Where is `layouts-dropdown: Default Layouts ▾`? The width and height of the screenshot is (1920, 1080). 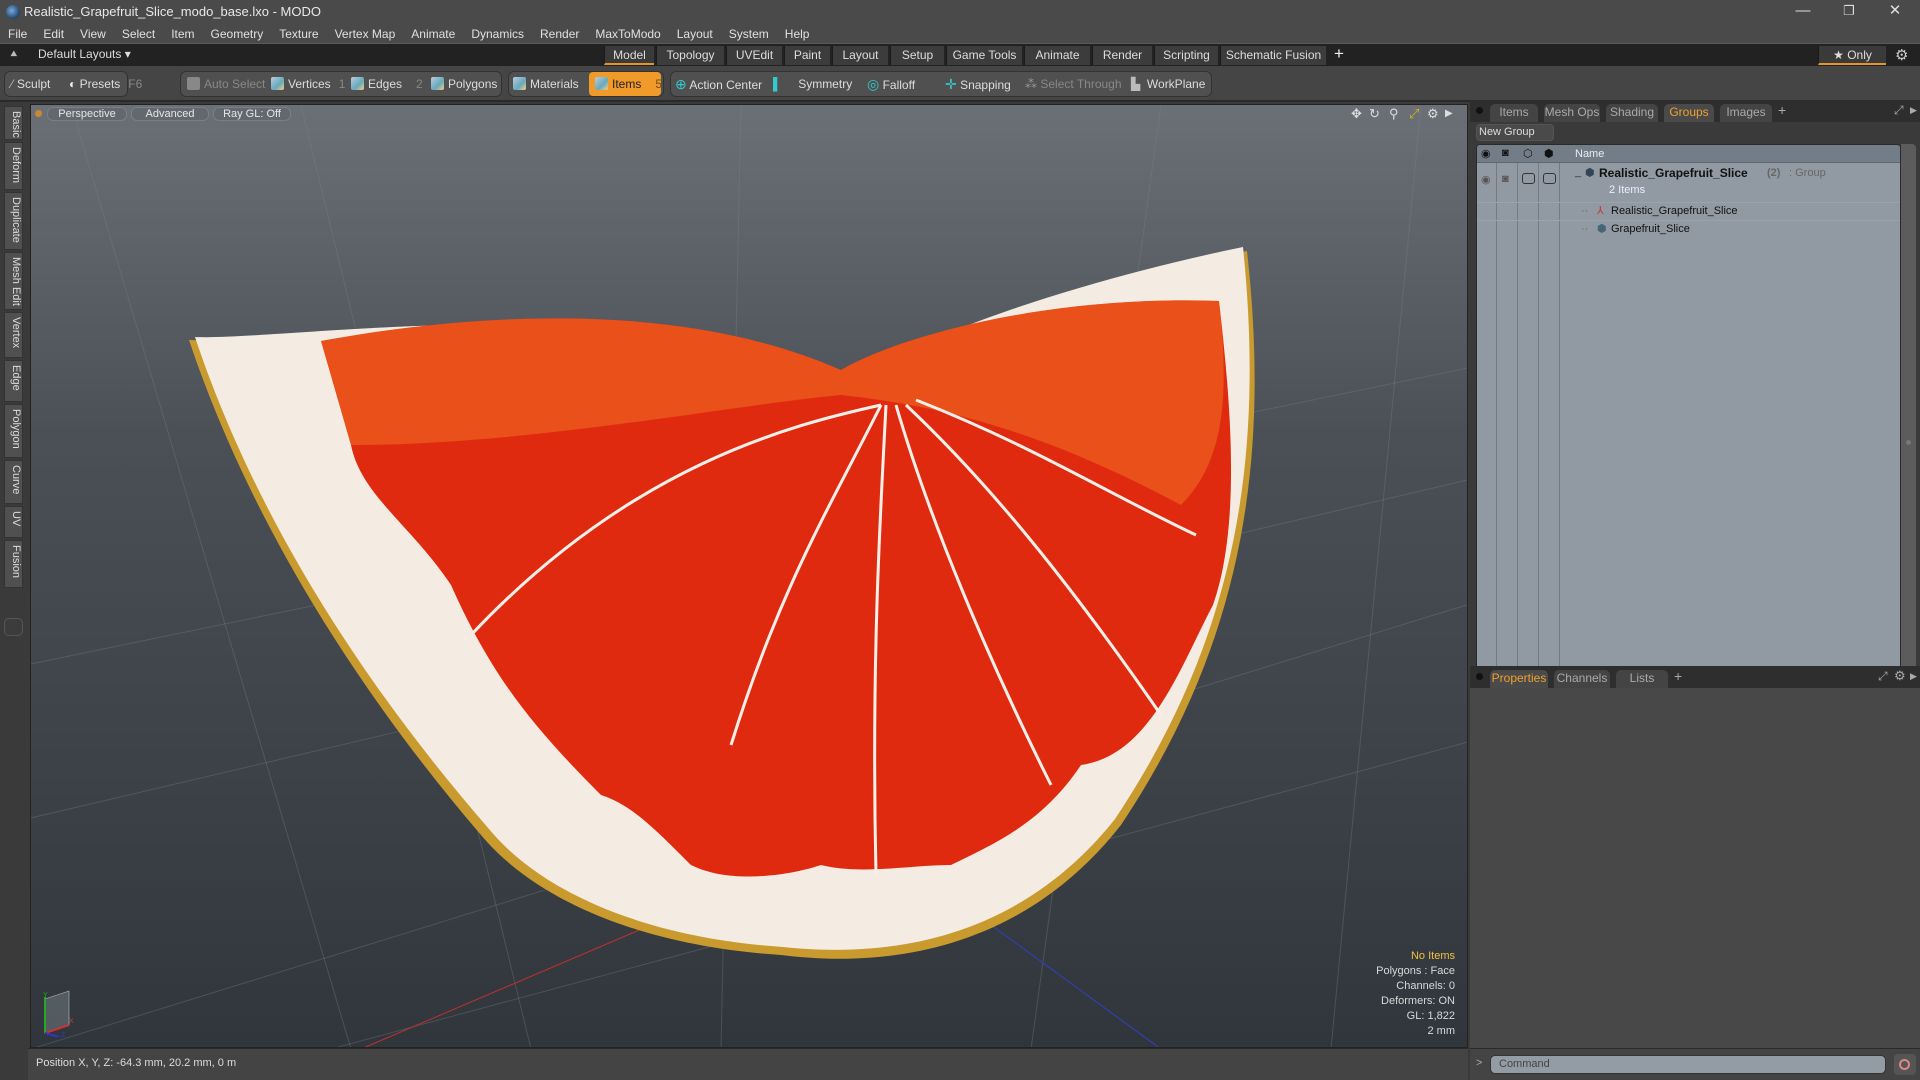
layouts-dropdown: Default Layouts ▾ is located at coordinates (84, 54).